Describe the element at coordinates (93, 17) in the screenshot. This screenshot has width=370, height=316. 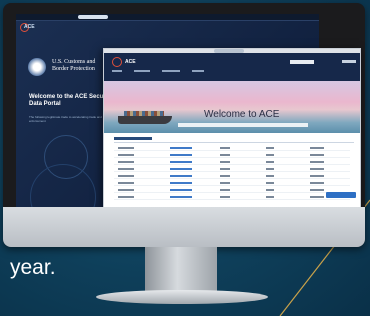
I see `browser-tab` at that location.